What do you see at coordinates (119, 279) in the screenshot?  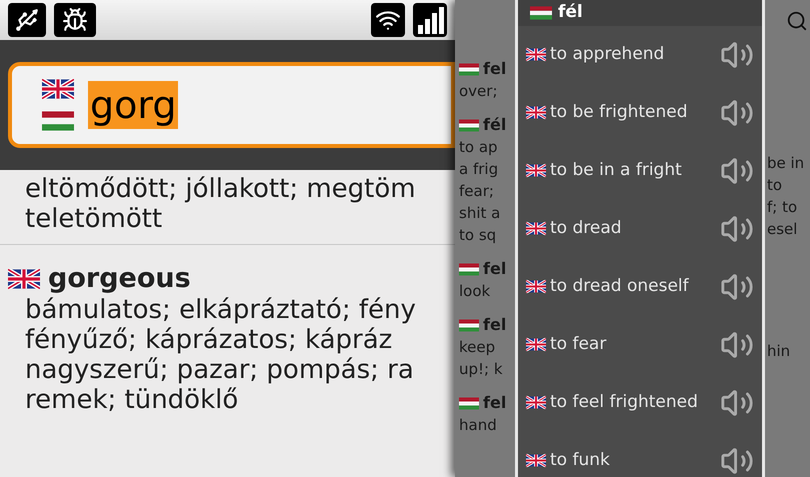 I see `headword: gorgeous` at bounding box center [119, 279].